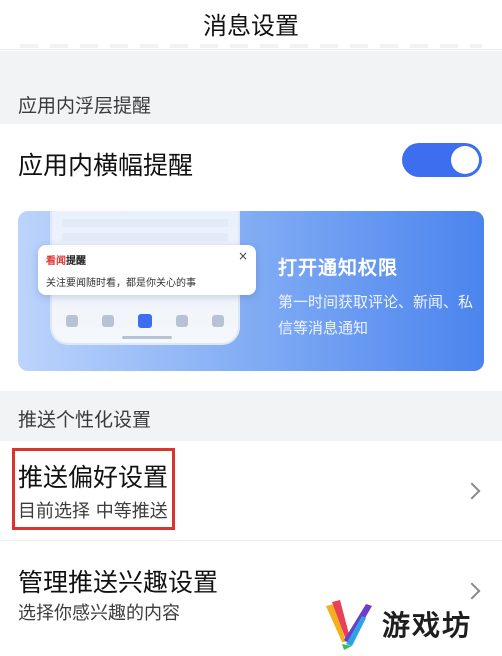 This screenshot has width=502, height=656. Describe the element at coordinates (251, 87) in the screenshot. I see `section-header-in-app: 应用内浮层提醒` at that location.